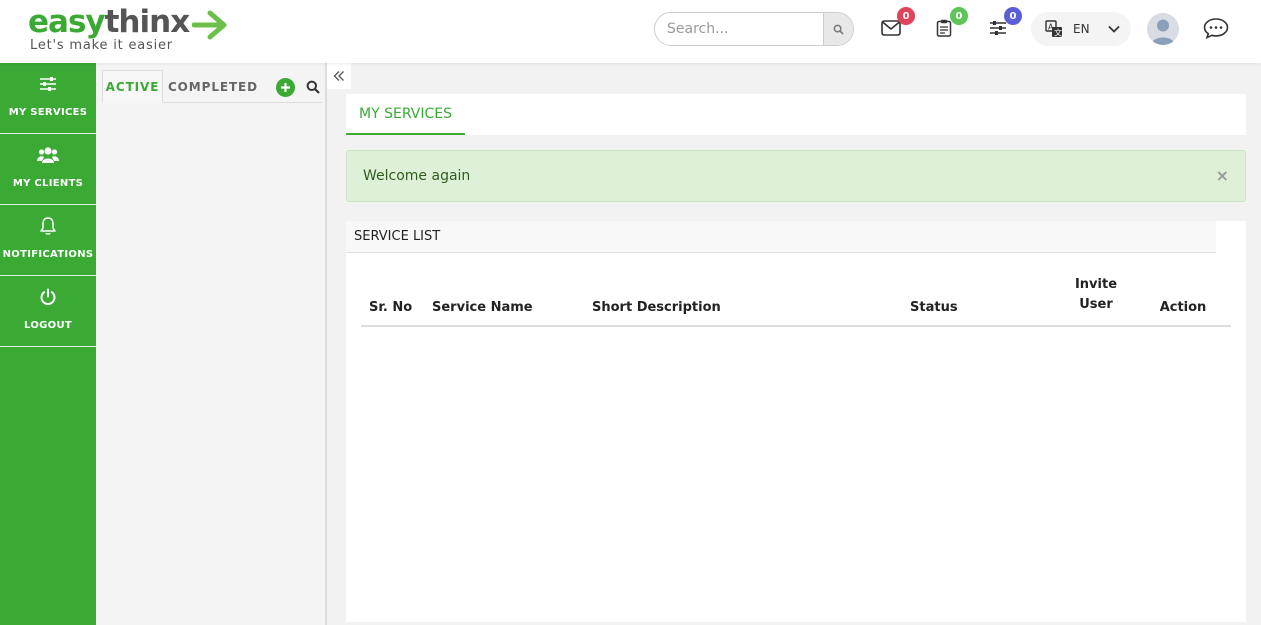  Describe the element at coordinates (1183, 299) in the screenshot. I see `column-header-action: Action` at that location.